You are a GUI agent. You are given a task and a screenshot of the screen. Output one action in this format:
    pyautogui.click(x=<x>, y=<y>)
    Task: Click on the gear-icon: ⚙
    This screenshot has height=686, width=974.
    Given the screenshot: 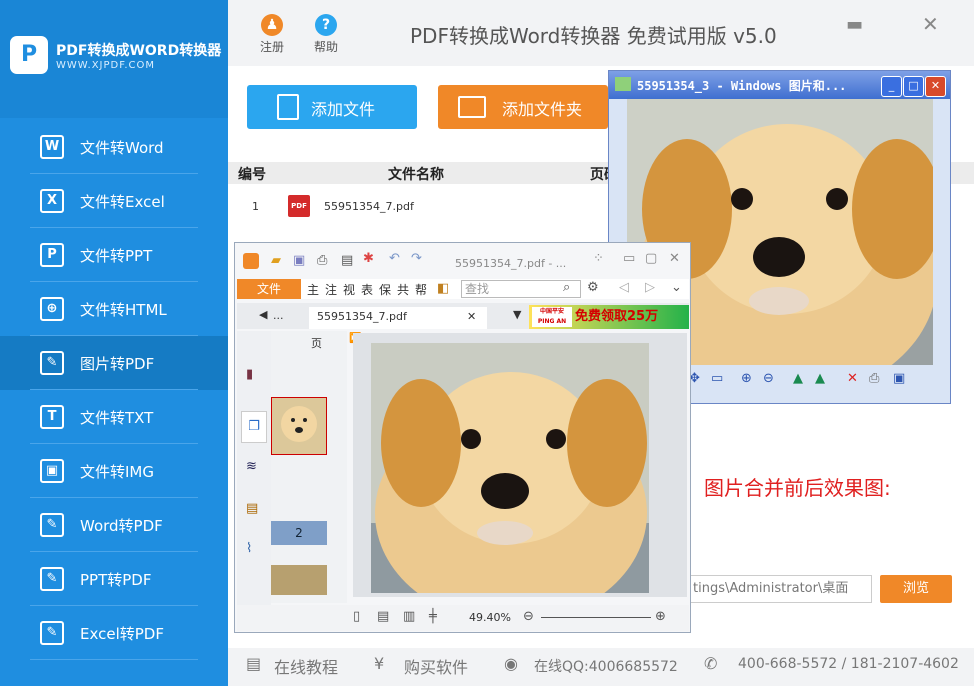 What is the action you would take?
    pyautogui.click(x=593, y=287)
    